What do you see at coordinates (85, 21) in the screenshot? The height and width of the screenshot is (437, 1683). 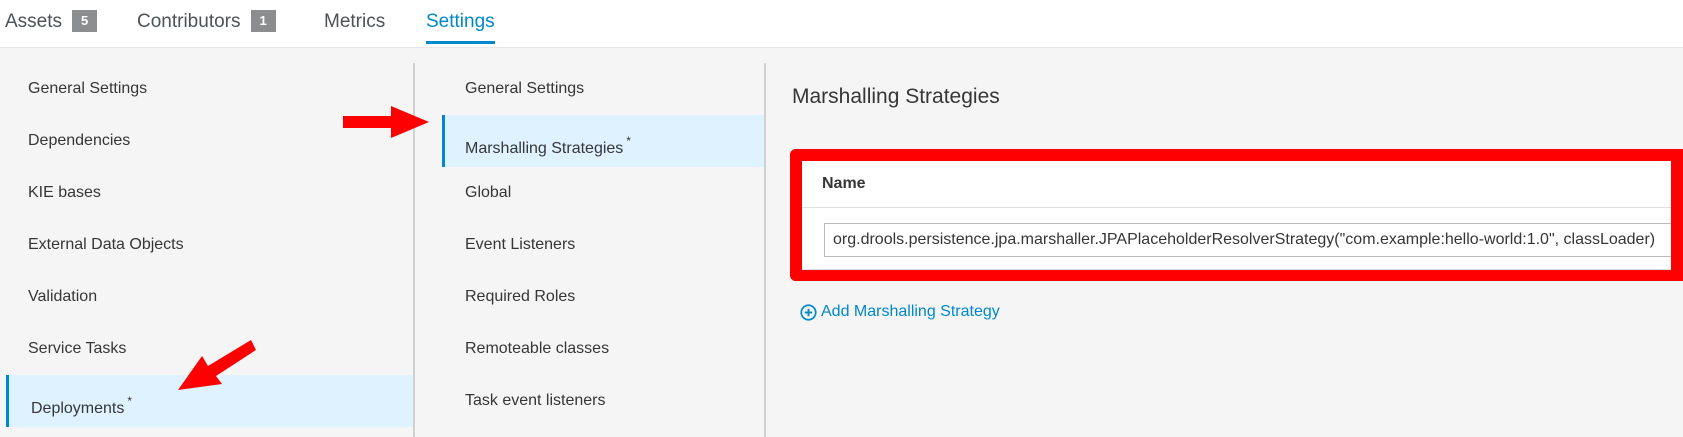 I see `count-badge: 5` at bounding box center [85, 21].